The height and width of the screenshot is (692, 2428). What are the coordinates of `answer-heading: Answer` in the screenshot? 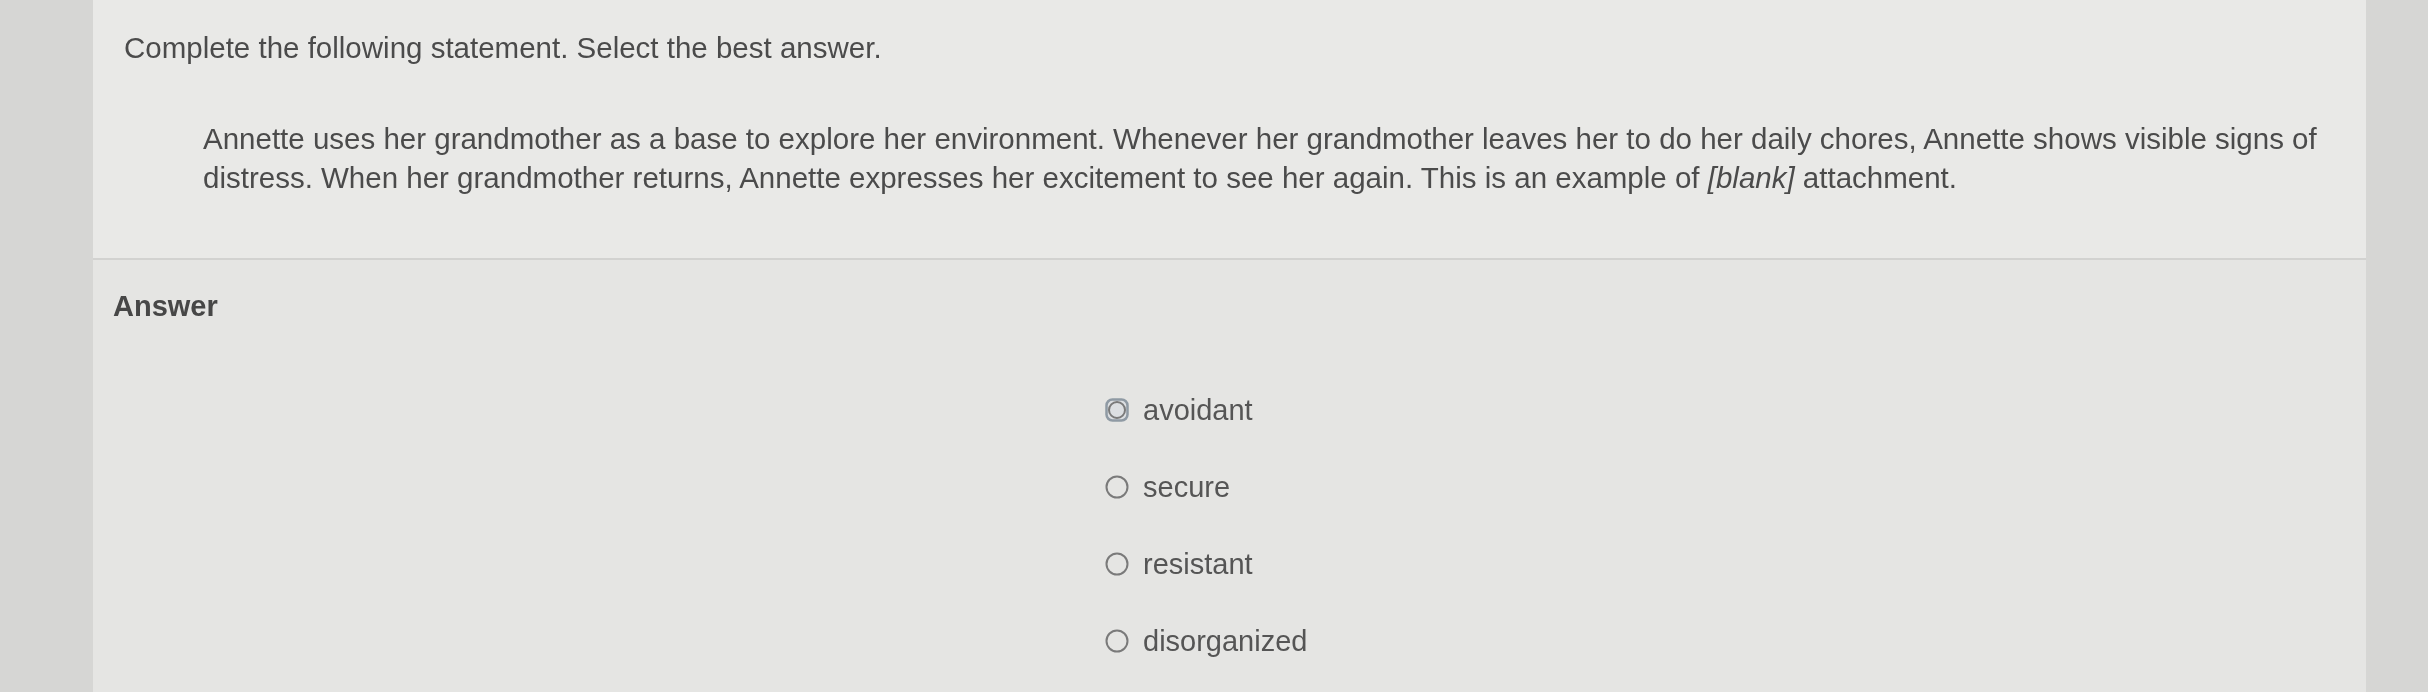 It's located at (166, 306).